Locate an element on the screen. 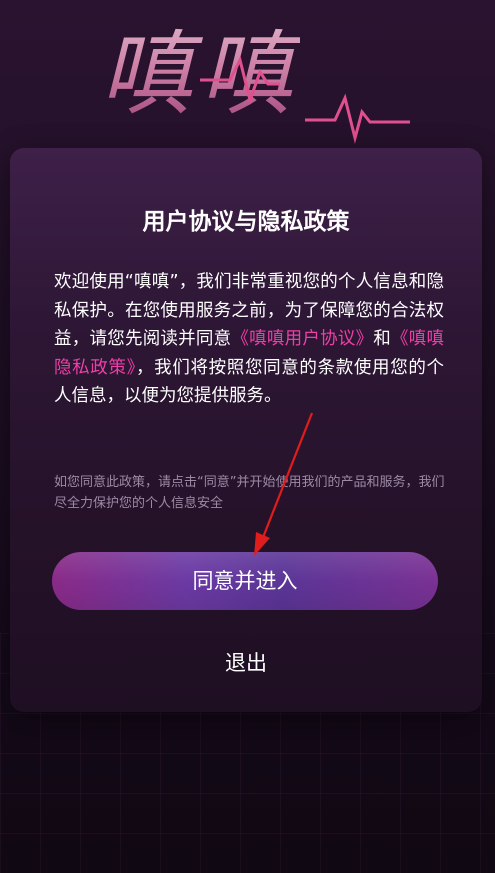  app-logo: 嗔嗔 is located at coordinates (255, 75).